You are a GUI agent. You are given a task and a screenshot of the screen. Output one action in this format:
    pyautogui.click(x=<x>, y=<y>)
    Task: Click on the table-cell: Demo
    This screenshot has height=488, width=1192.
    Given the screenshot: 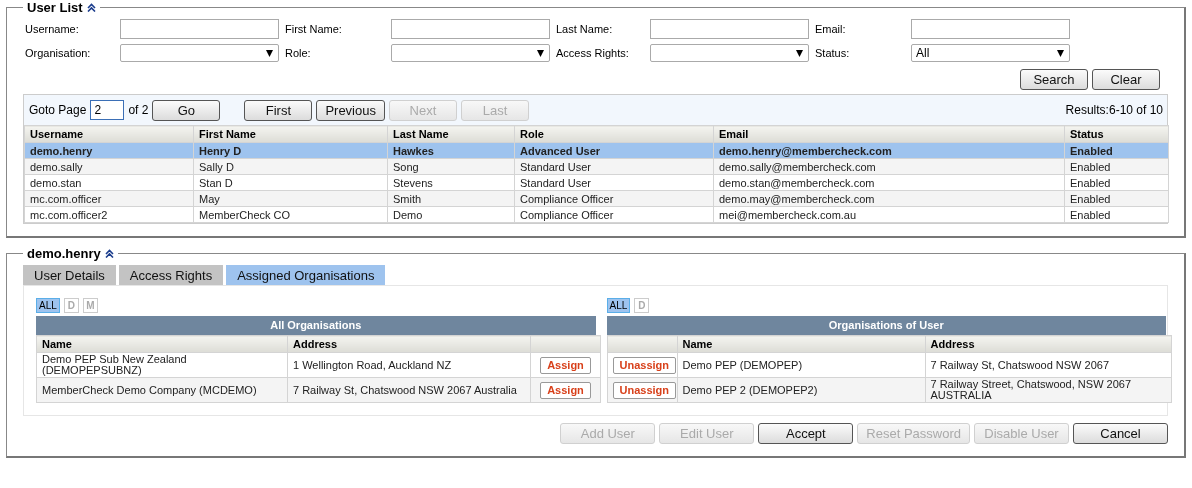 What is the action you would take?
    pyautogui.click(x=451, y=214)
    